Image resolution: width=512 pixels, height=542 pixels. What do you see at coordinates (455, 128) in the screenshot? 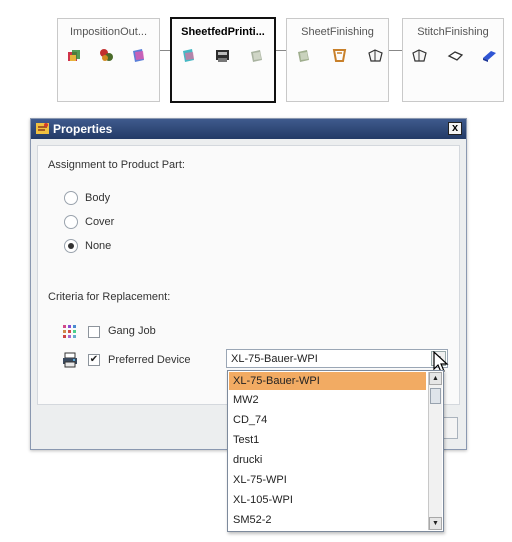
I see `close-button: x` at bounding box center [455, 128].